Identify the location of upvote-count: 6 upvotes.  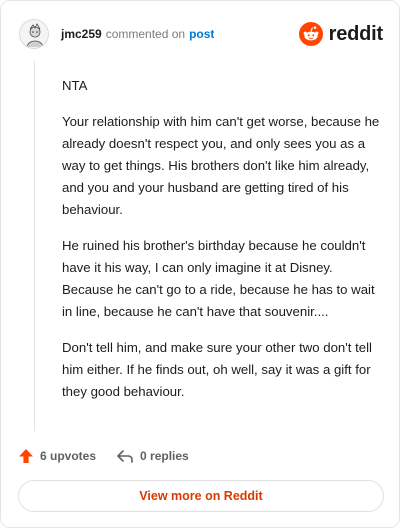
(68, 456).